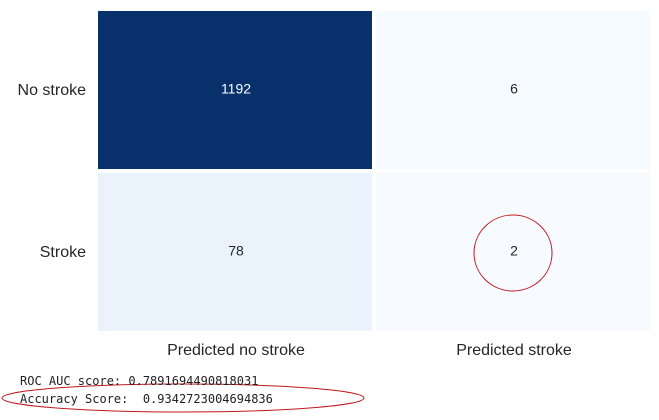 This screenshot has width=659, height=420. I want to click on roc-auc-score-text: ROC AUC score: 0.7891694490818031, so click(139, 381).